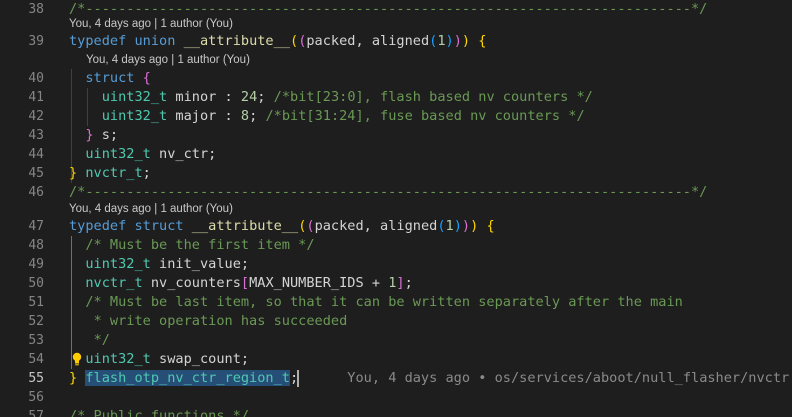 Image resolution: width=792 pixels, height=417 pixels. What do you see at coordinates (200, 359) in the screenshot?
I see `code-token: swap_count;` at bounding box center [200, 359].